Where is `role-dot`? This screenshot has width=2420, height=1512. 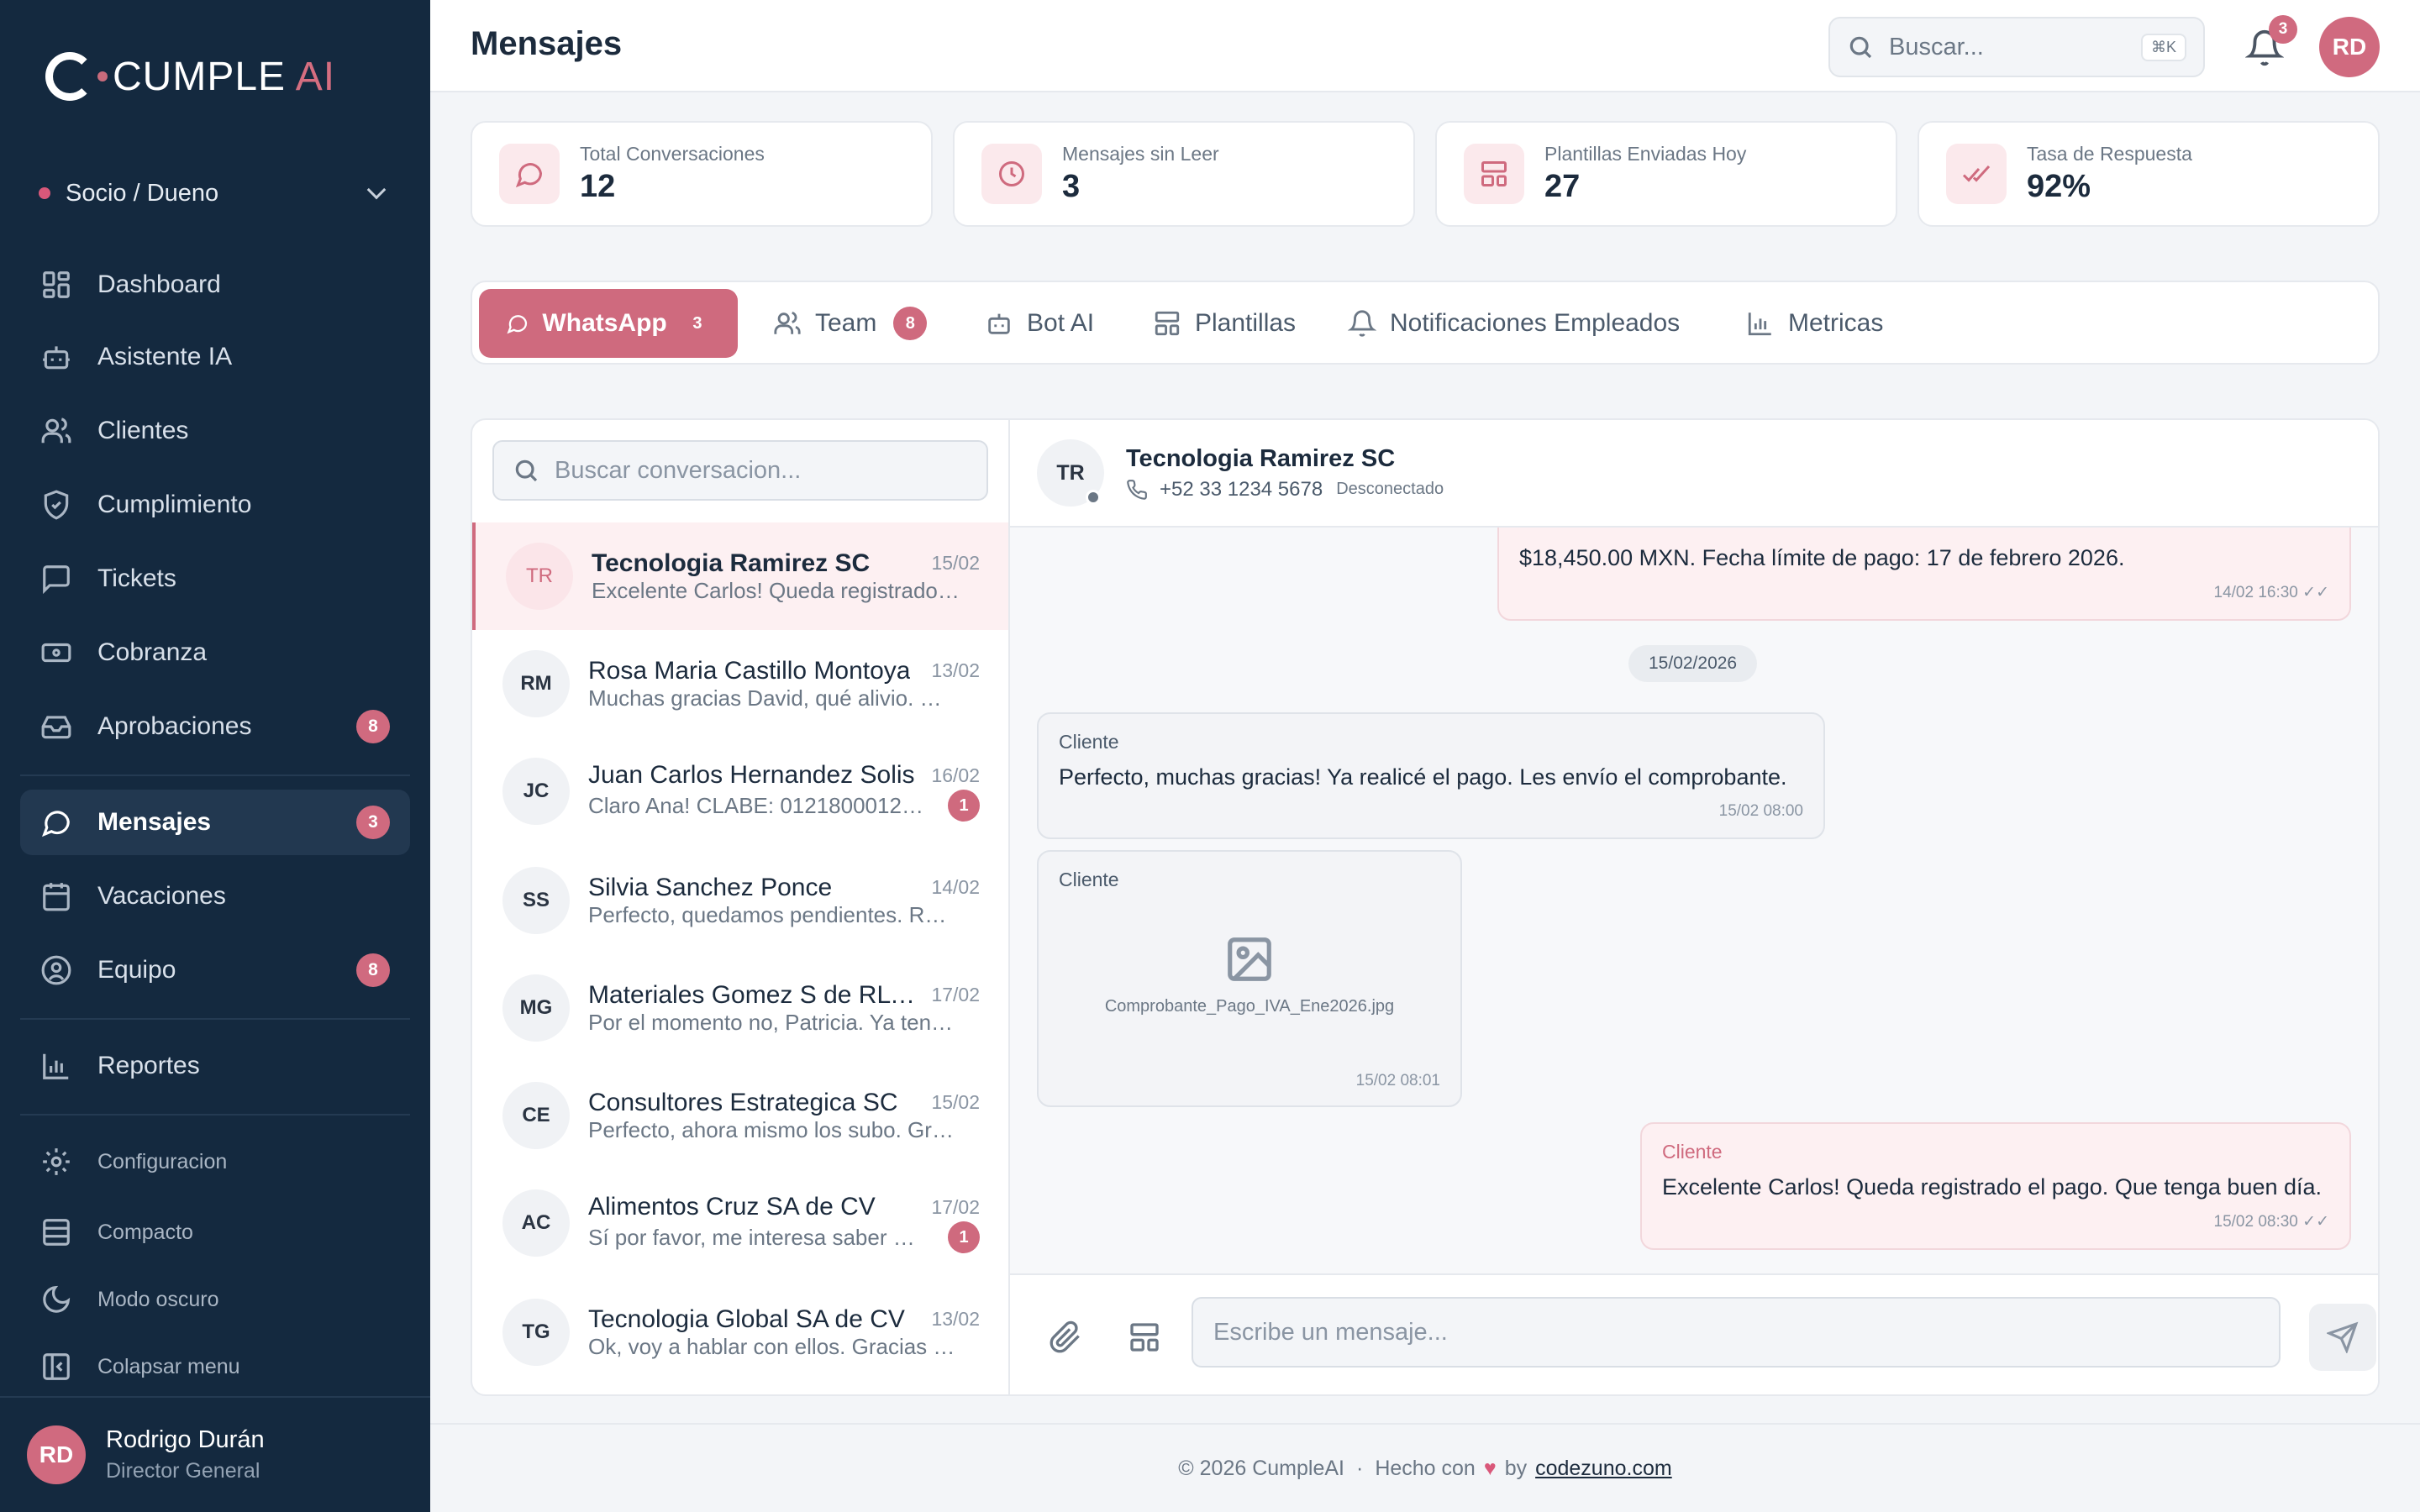
role-dot is located at coordinates (44, 193).